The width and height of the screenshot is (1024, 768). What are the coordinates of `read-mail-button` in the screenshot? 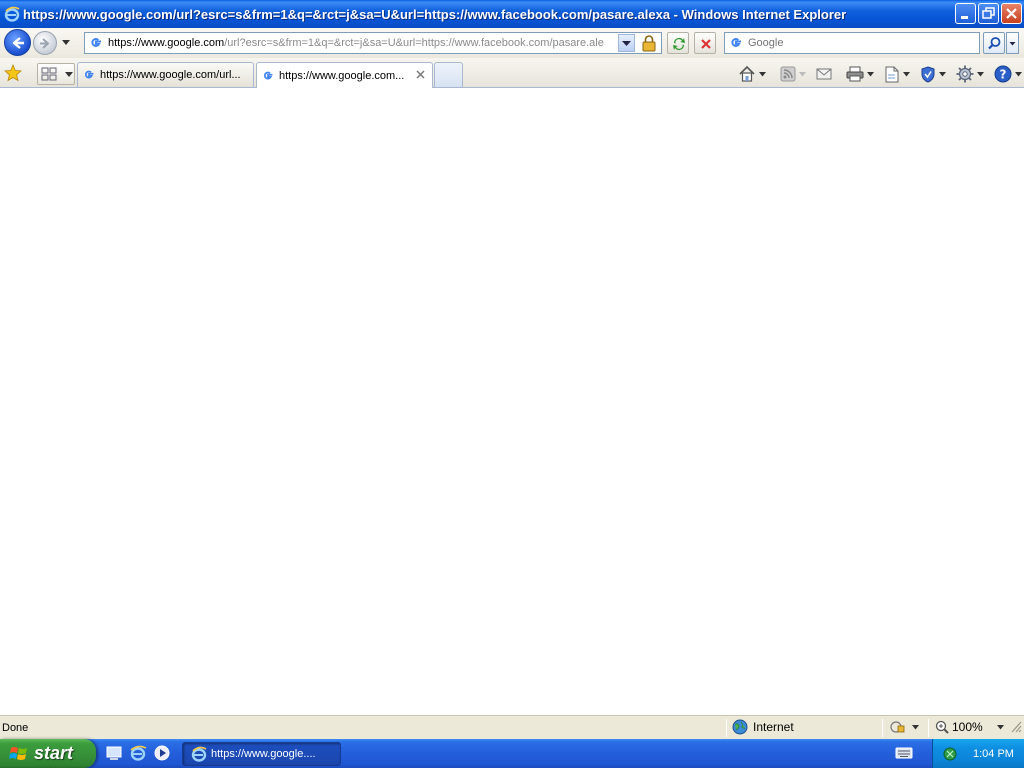 It's located at (824, 74).